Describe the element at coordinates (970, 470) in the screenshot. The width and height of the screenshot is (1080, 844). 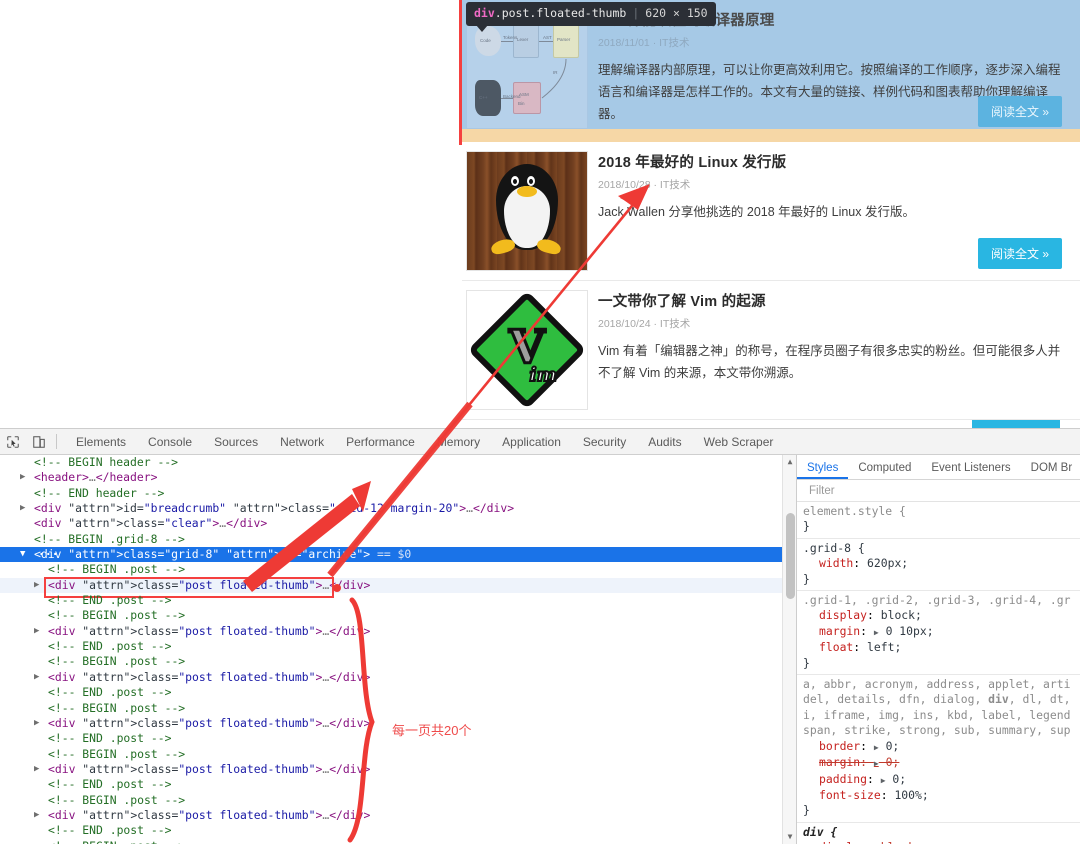
I see `tab-event-listeners: Event Listeners` at that location.